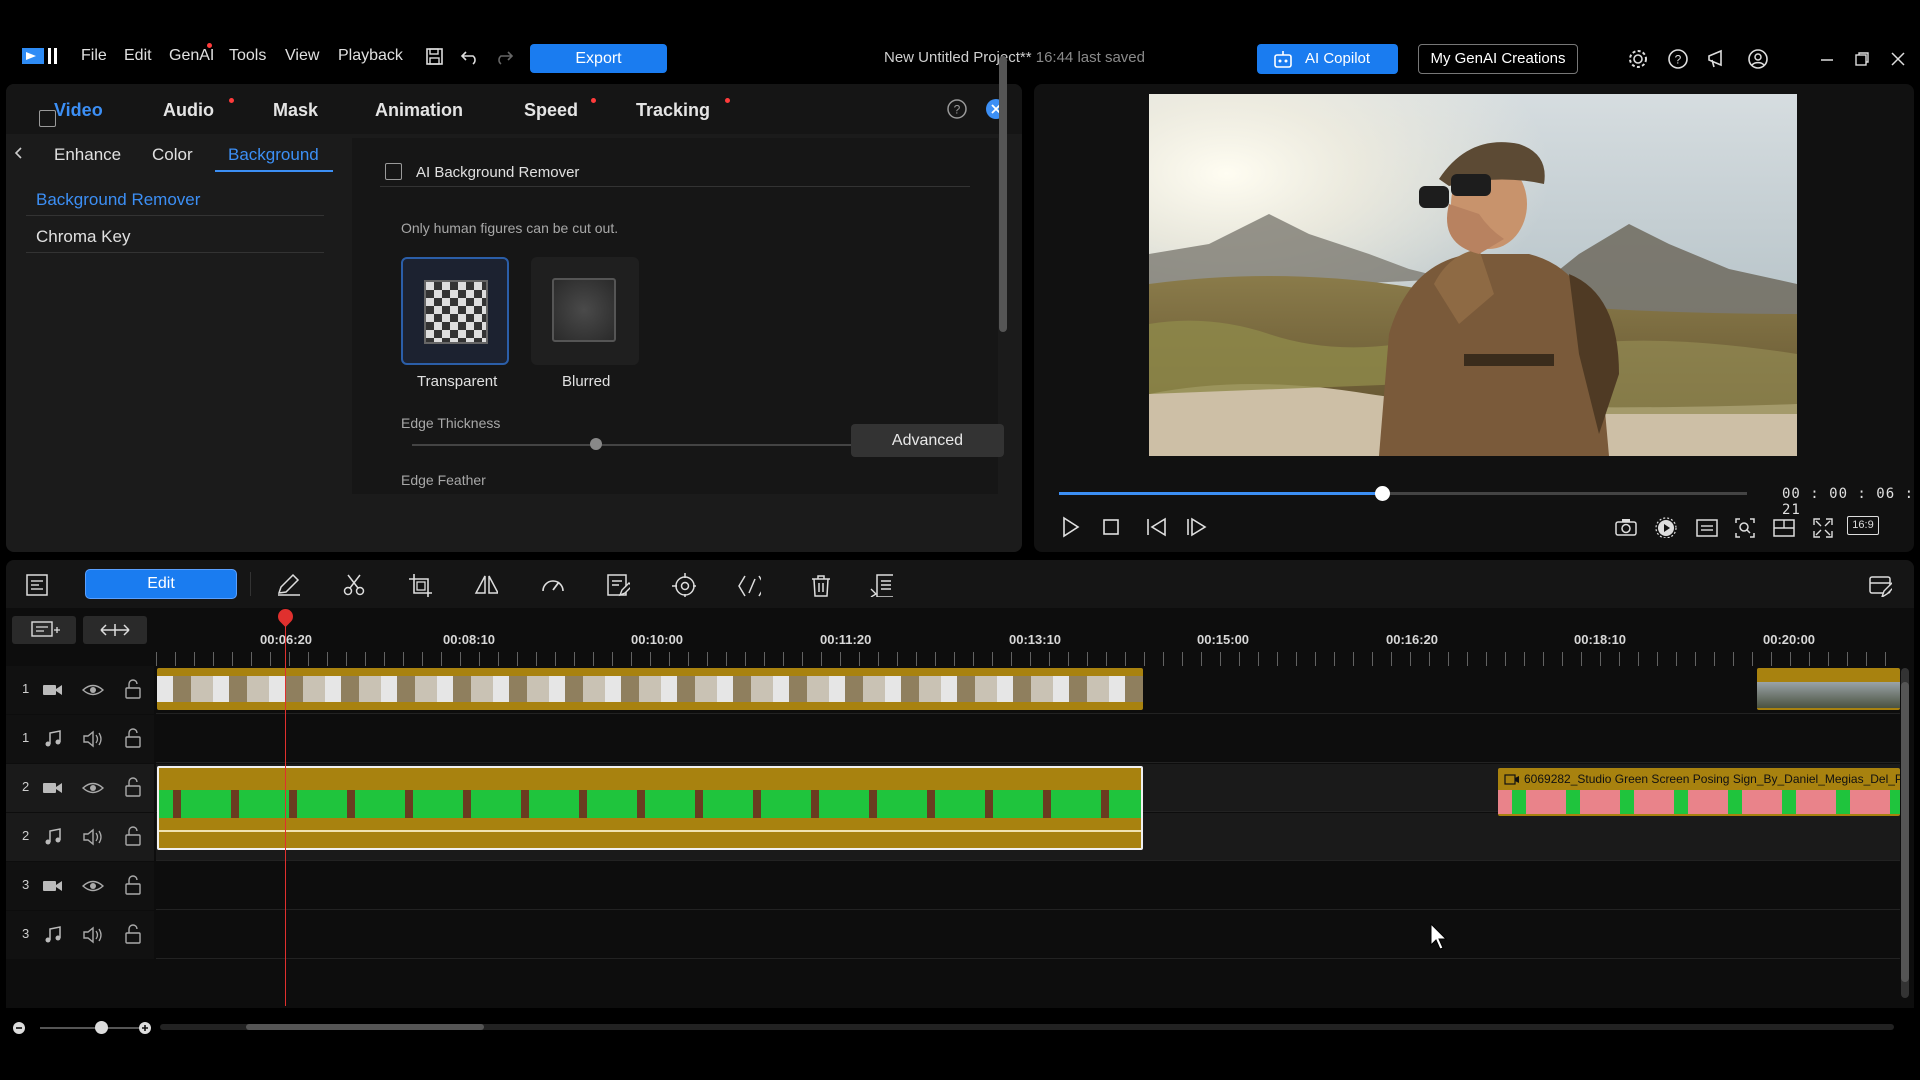  What do you see at coordinates (191, 56) in the screenshot?
I see `menu-genai: GenAI` at bounding box center [191, 56].